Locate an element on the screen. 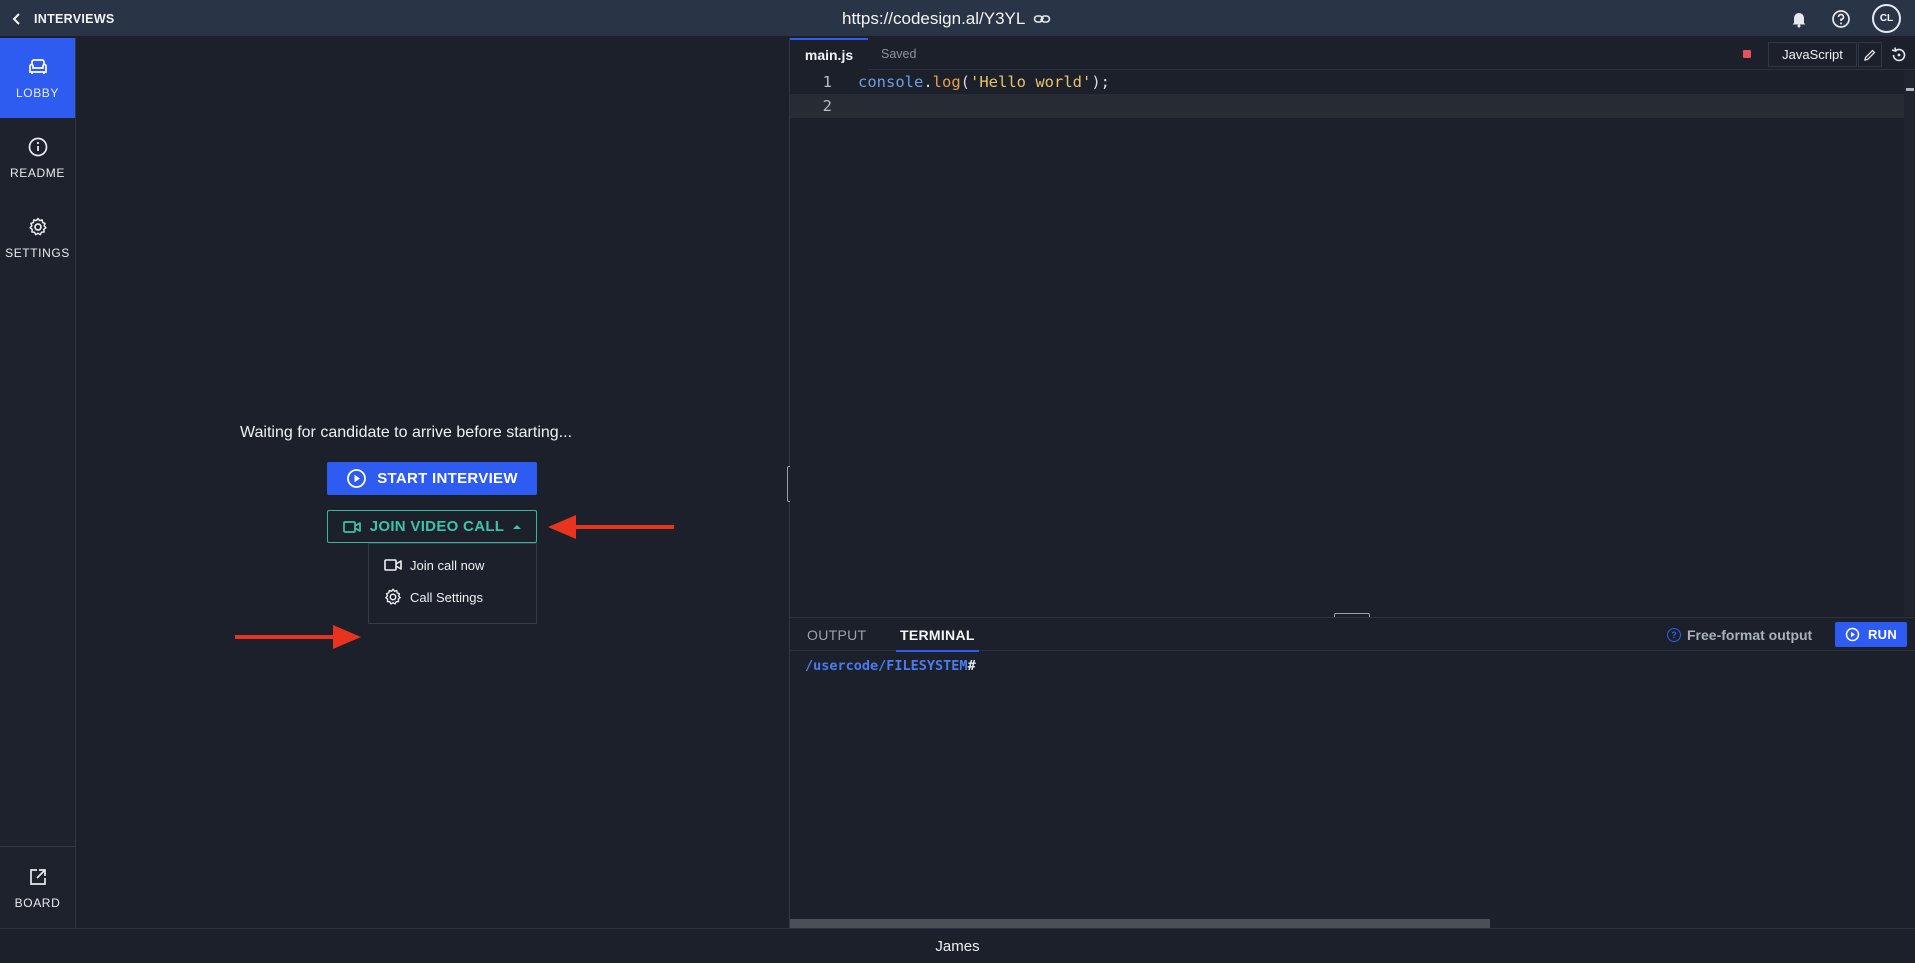 The image size is (1915, 963). join-video-call-label: JOIN VIDEO CALL is located at coordinates (437, 526).